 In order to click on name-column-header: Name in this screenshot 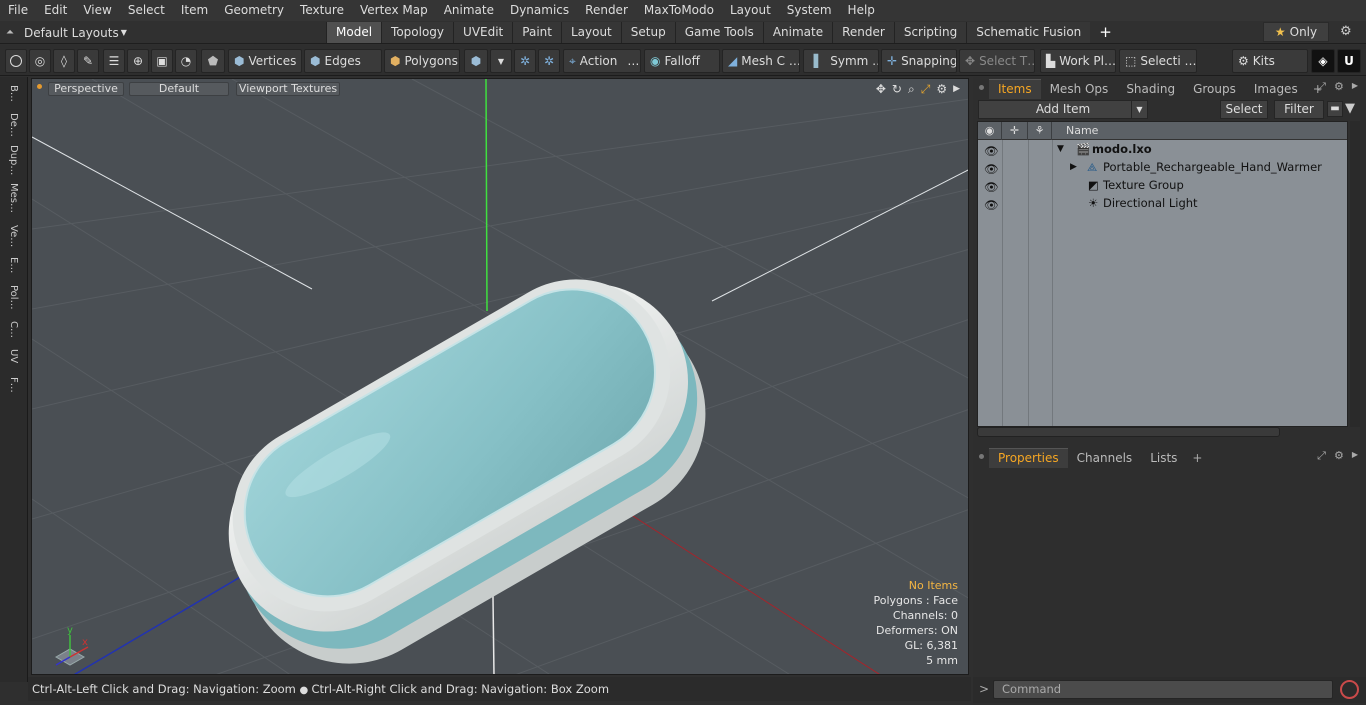, I will do `click(1082, 131)`.